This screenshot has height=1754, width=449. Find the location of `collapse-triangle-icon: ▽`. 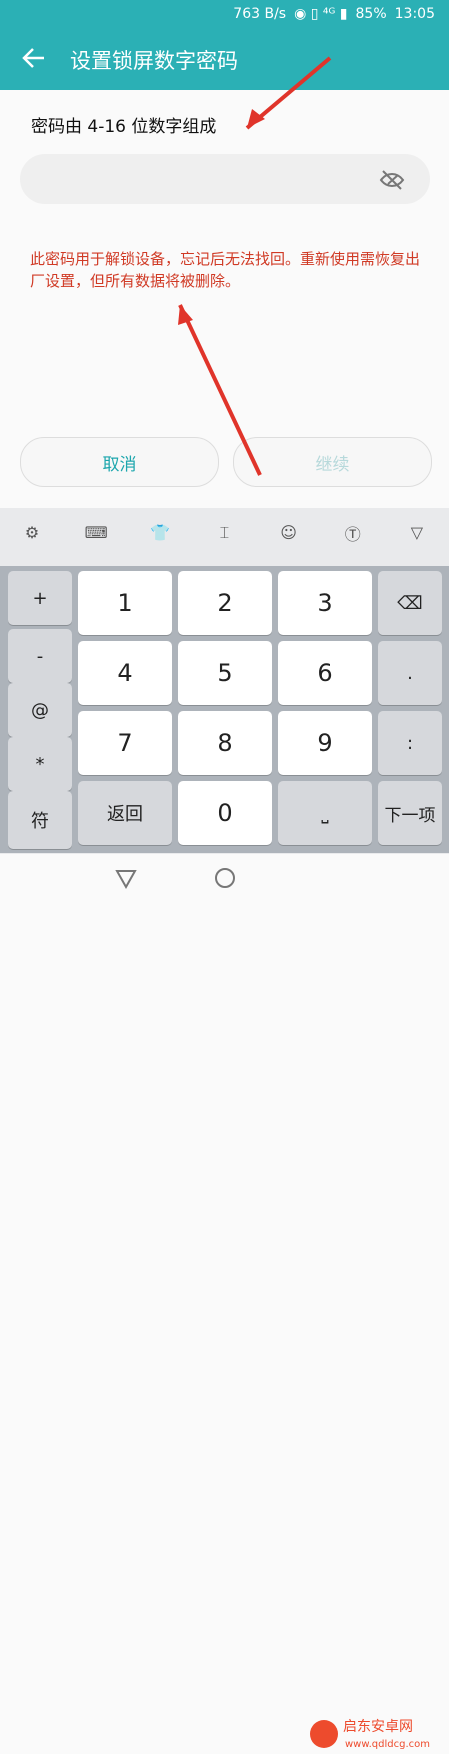

collapse-triangle-icon: ▽ is located at coordinates (417, 533).